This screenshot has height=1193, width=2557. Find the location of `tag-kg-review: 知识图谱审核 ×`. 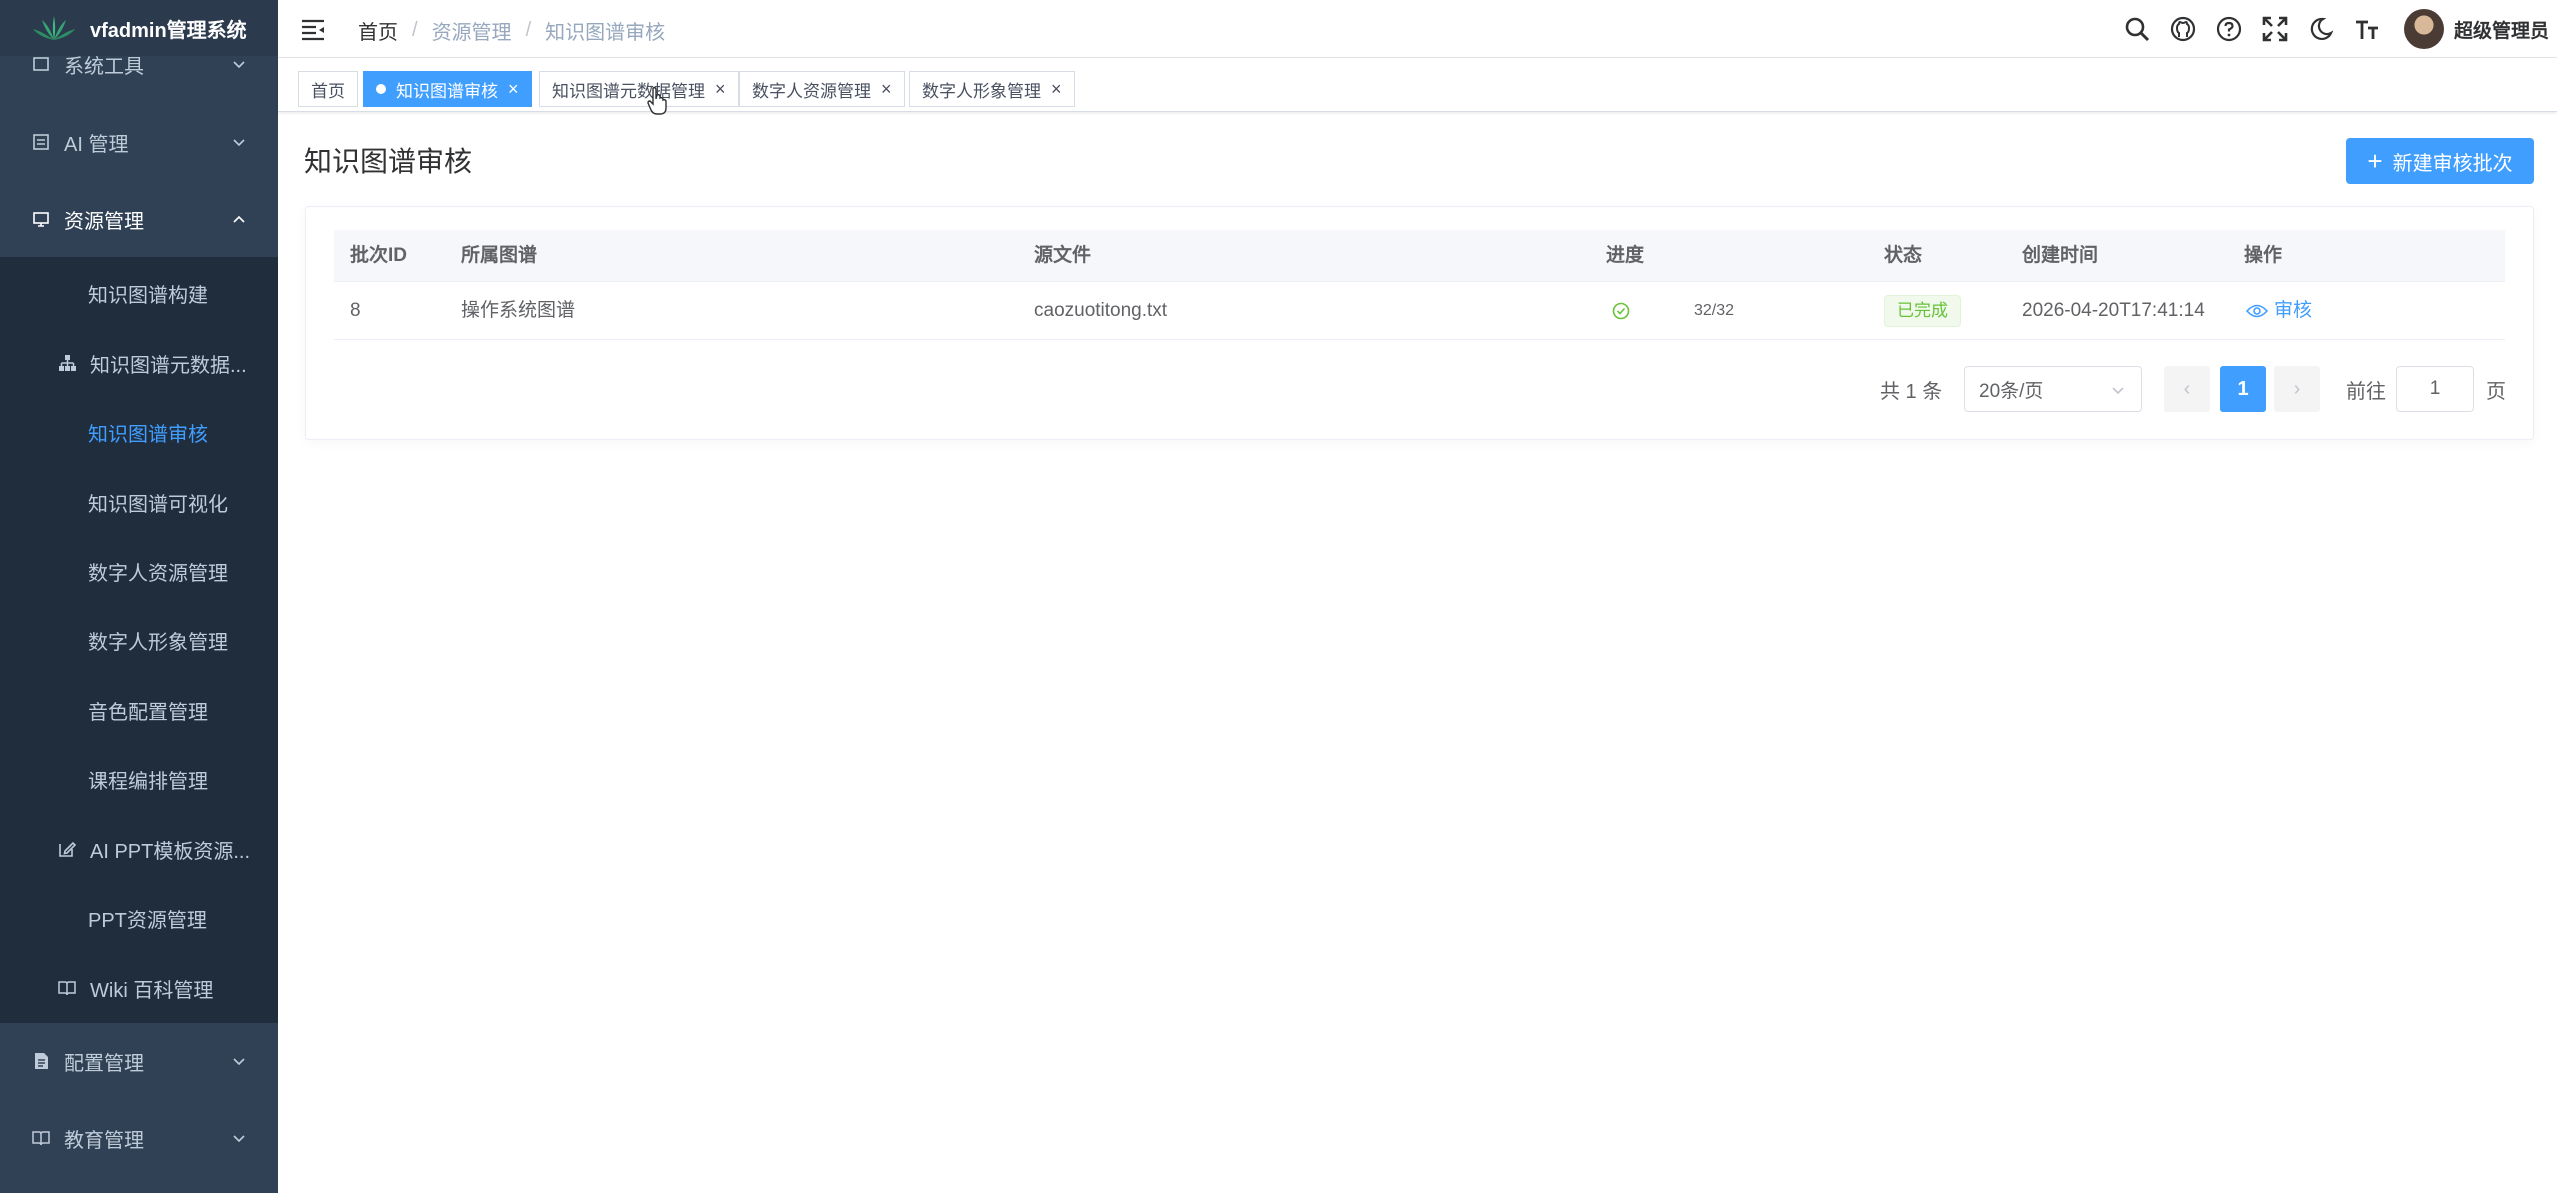

tag-kg-review: 知识图谱审核 × is located at coordinates (447, 89).